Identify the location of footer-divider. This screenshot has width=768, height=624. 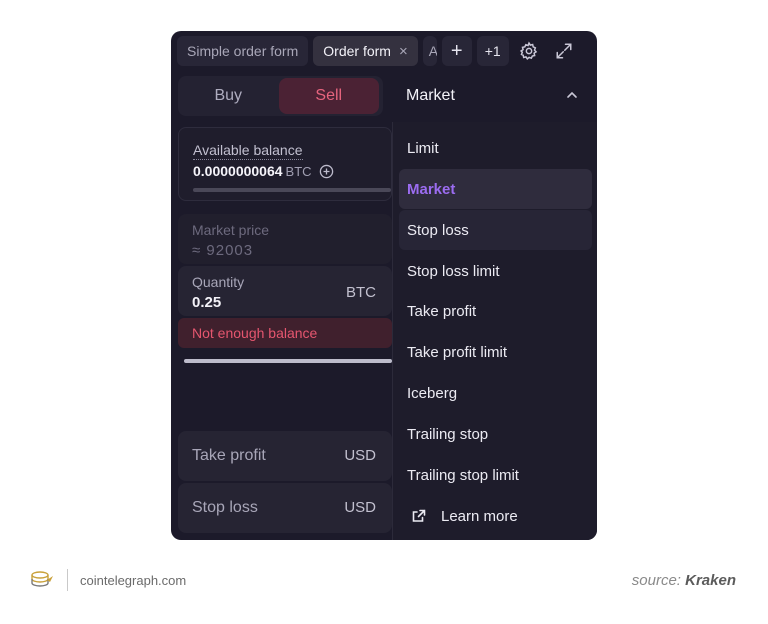
(67, 580).